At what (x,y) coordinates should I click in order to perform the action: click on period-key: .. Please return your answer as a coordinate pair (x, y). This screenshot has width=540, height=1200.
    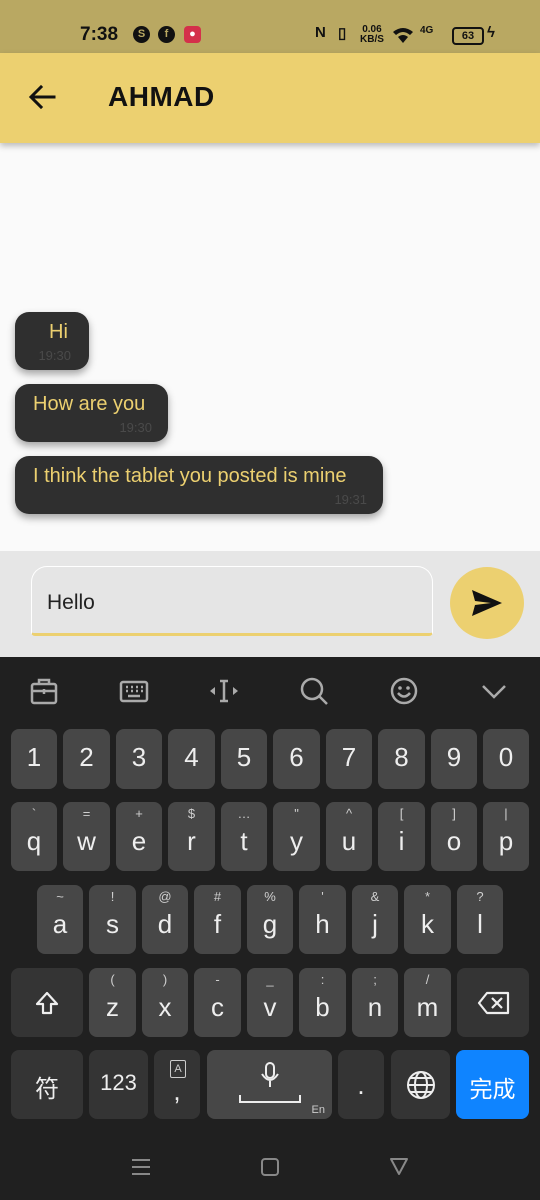
    Looking at the image, I should click on (361, 1084).